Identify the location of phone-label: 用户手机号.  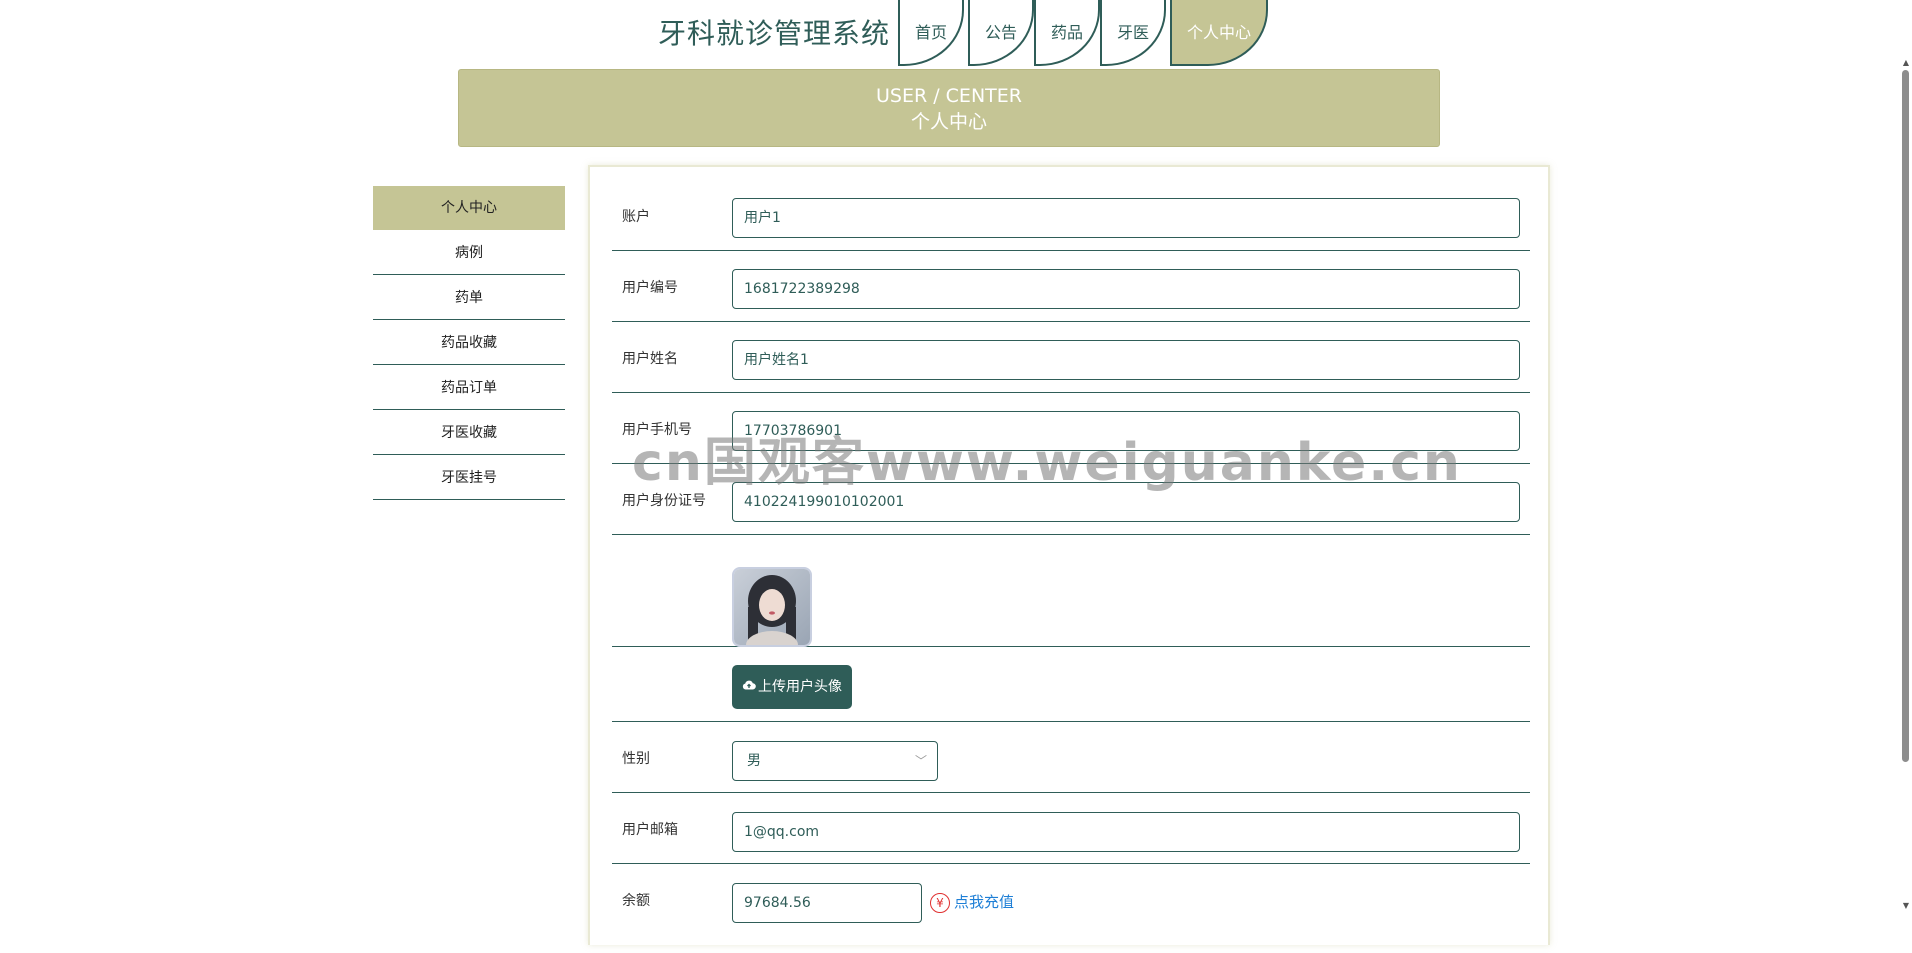
(657, 430).